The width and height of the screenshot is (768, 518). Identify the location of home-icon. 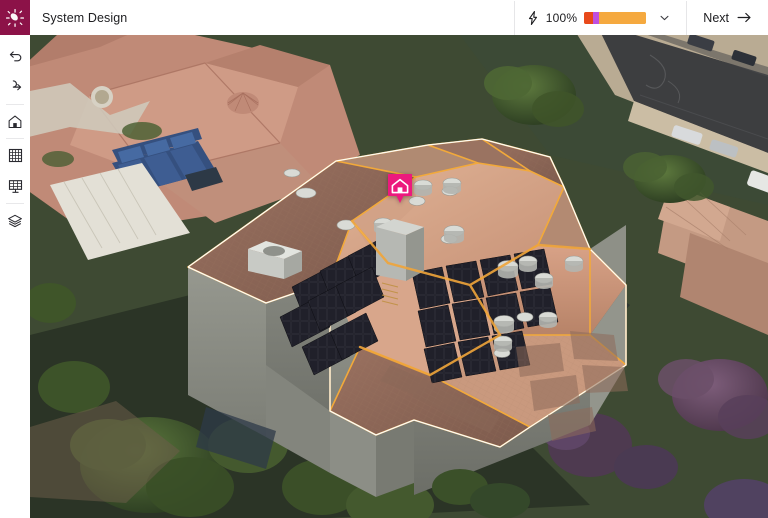
(15, 121).